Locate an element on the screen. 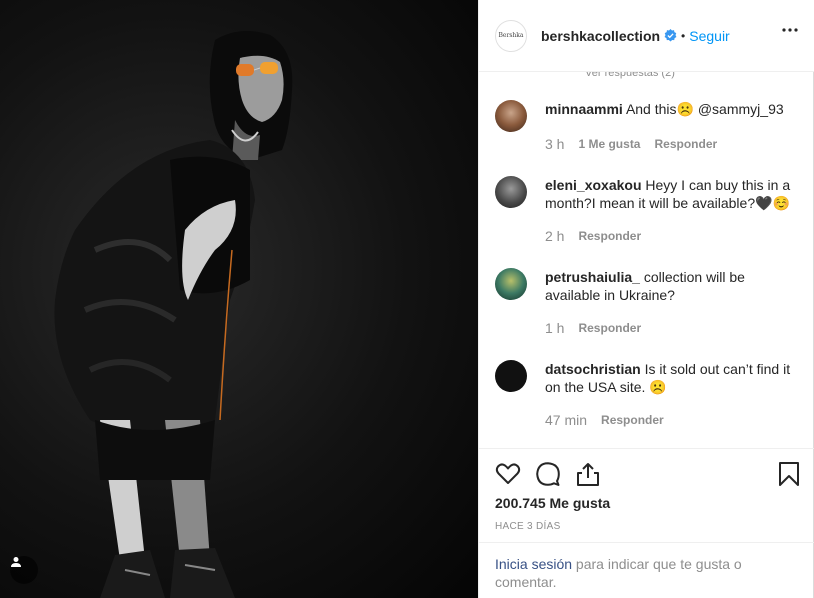 This screenshot has height=598, width=814. post-header: Bershka bershkacollection • Seguir is located at coordinates (646, 36).